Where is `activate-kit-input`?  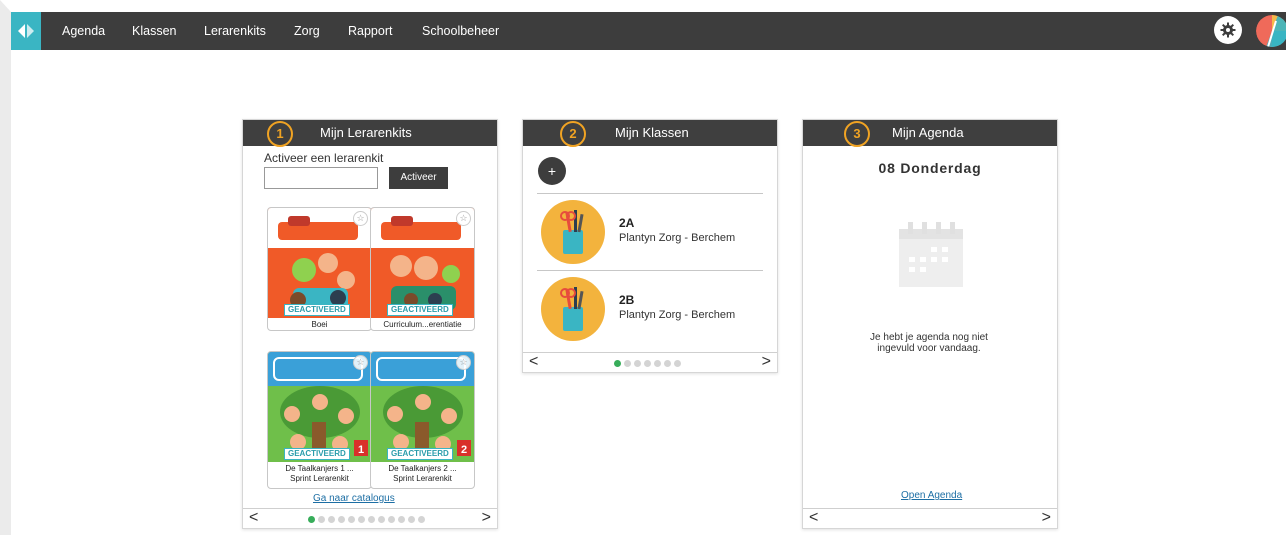
activate-kit-input is located at coordinates (321, 178).